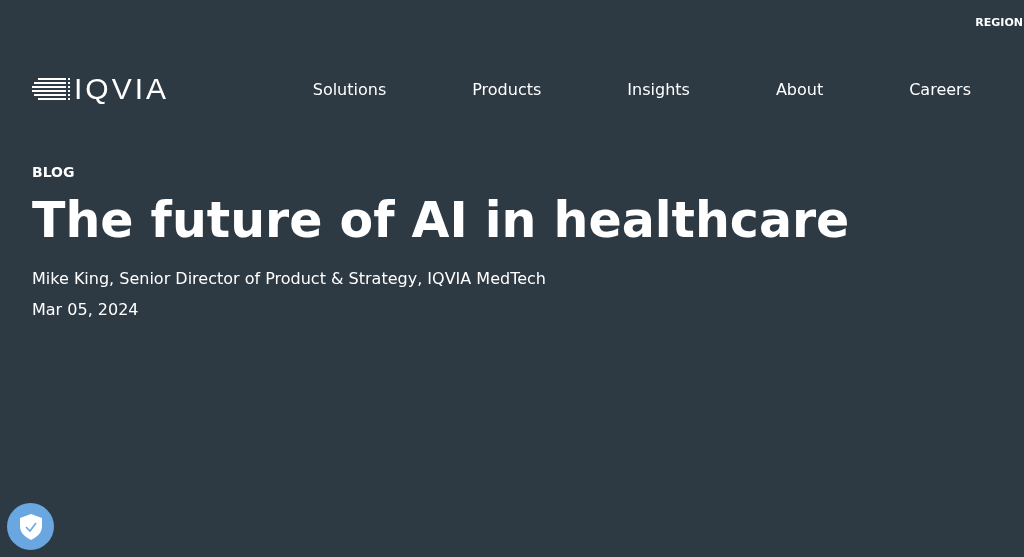 This screenshot has height=557, width=1024. Describe the element at coordinates (54, 172) in the screenshot. I see `category-label: BLOG` at that location.